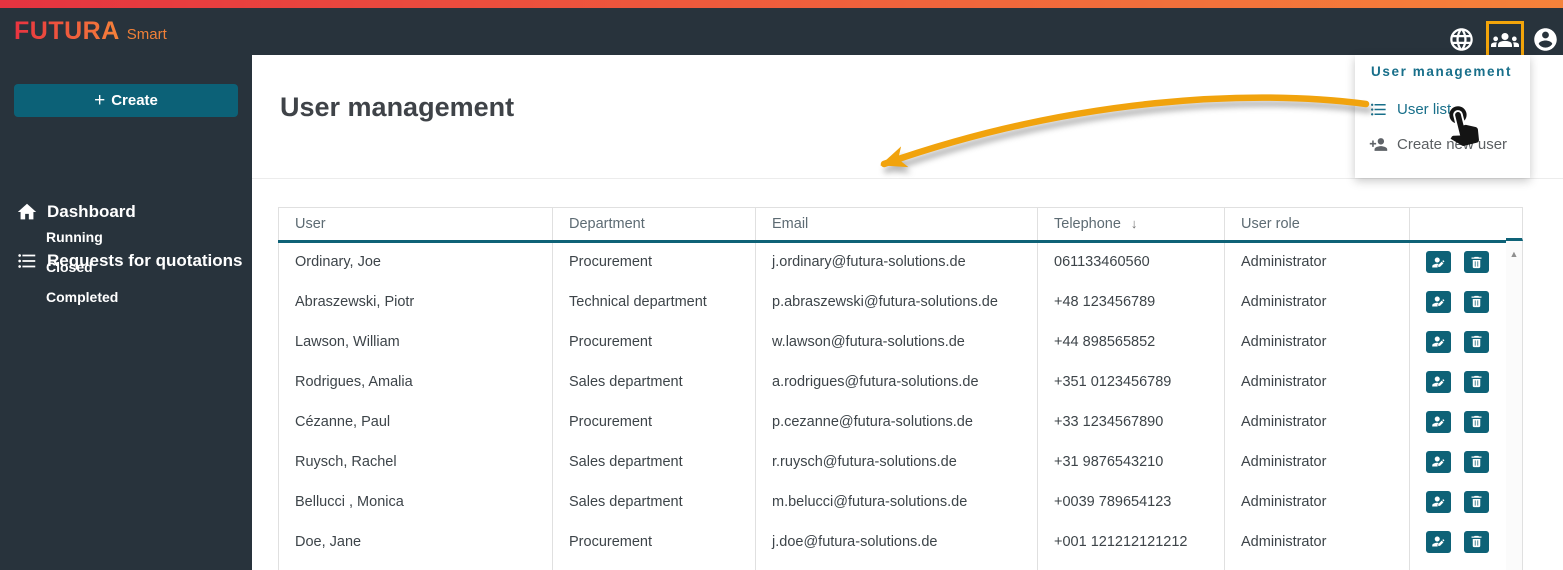 The image size is (1563, 570). Describe the element at coordinates (1514, 250) in the screenshot. I see `scroll-up-button: ▲` at that location.